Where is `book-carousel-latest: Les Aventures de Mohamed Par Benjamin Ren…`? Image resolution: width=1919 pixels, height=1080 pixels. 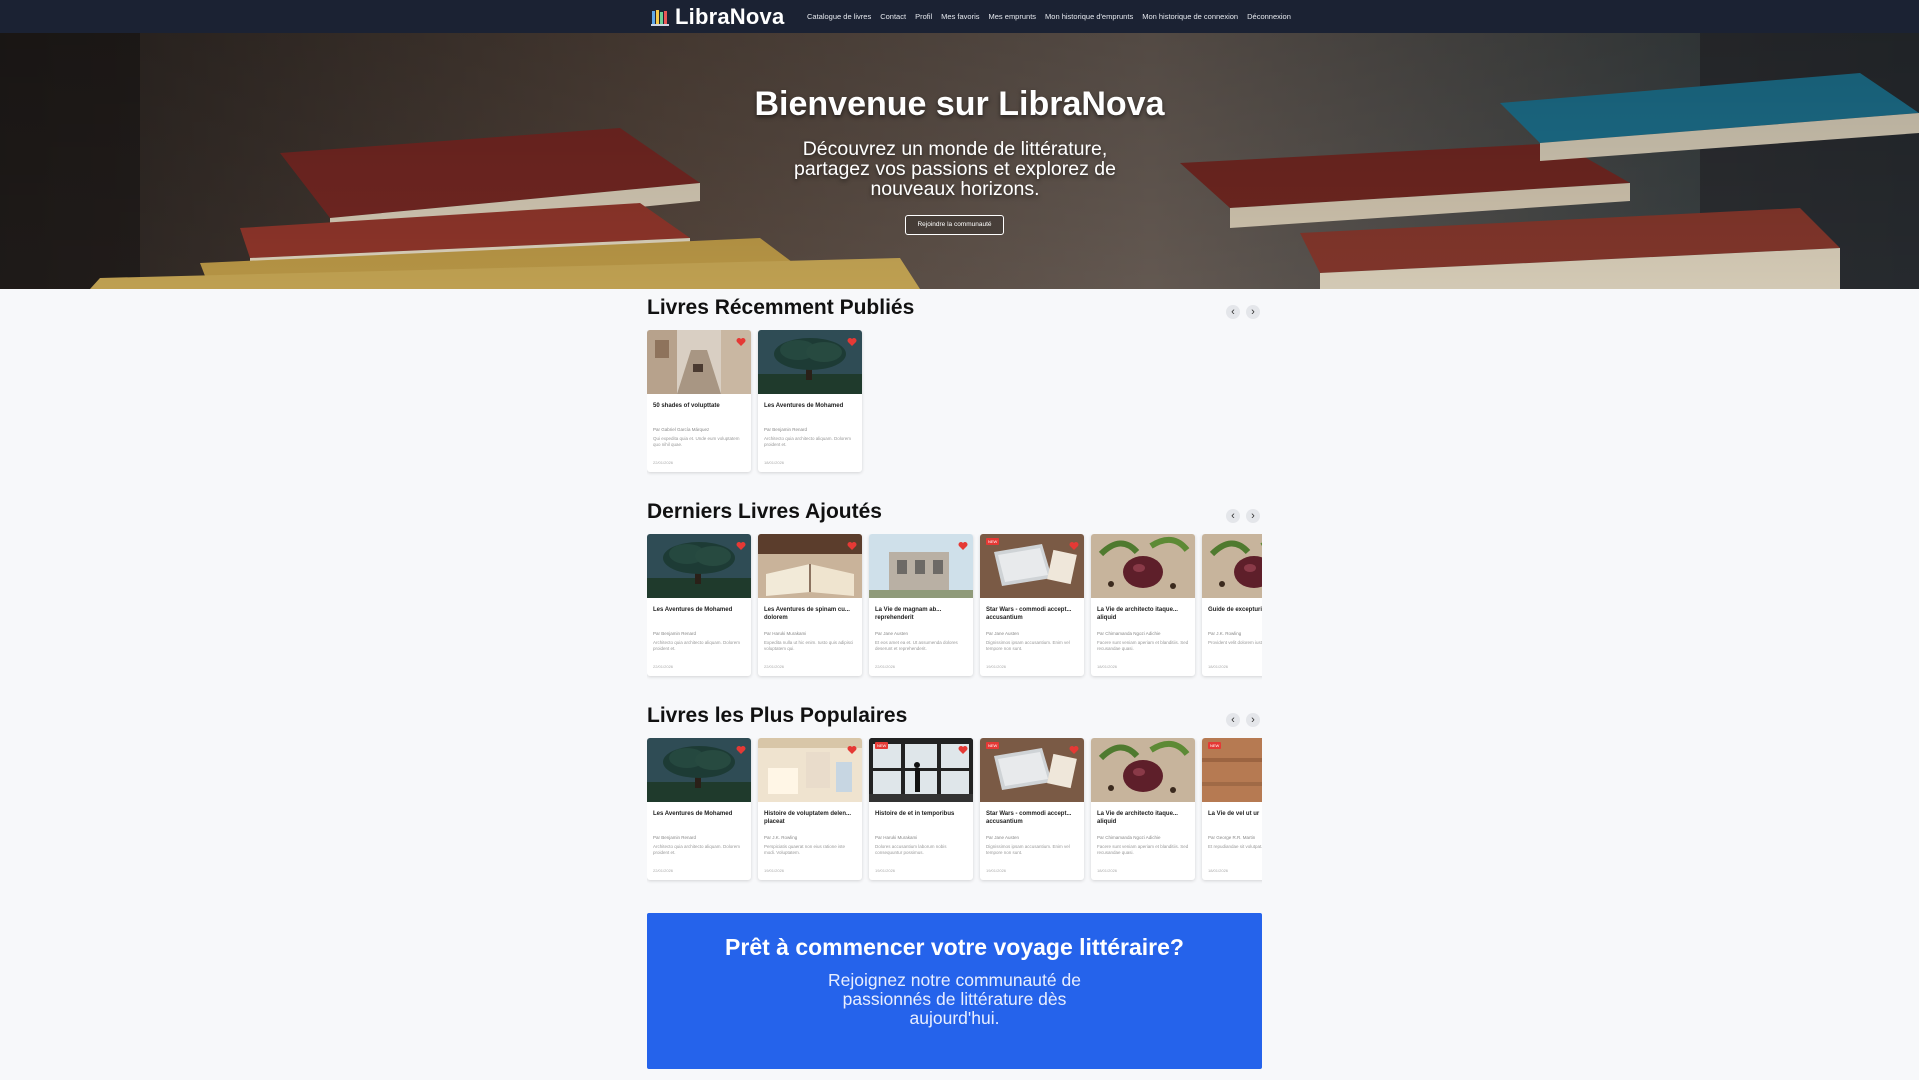 book-carousel-latest: Les Aventures de Mohamed Par Benjamin Ren… is located at coordinates (954, 607).